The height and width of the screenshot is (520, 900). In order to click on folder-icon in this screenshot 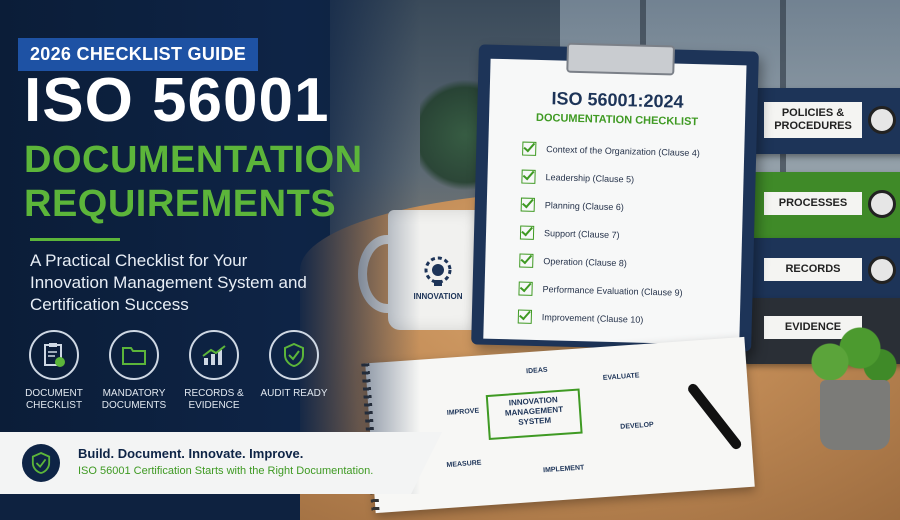, I will do `click(134, 355)`.